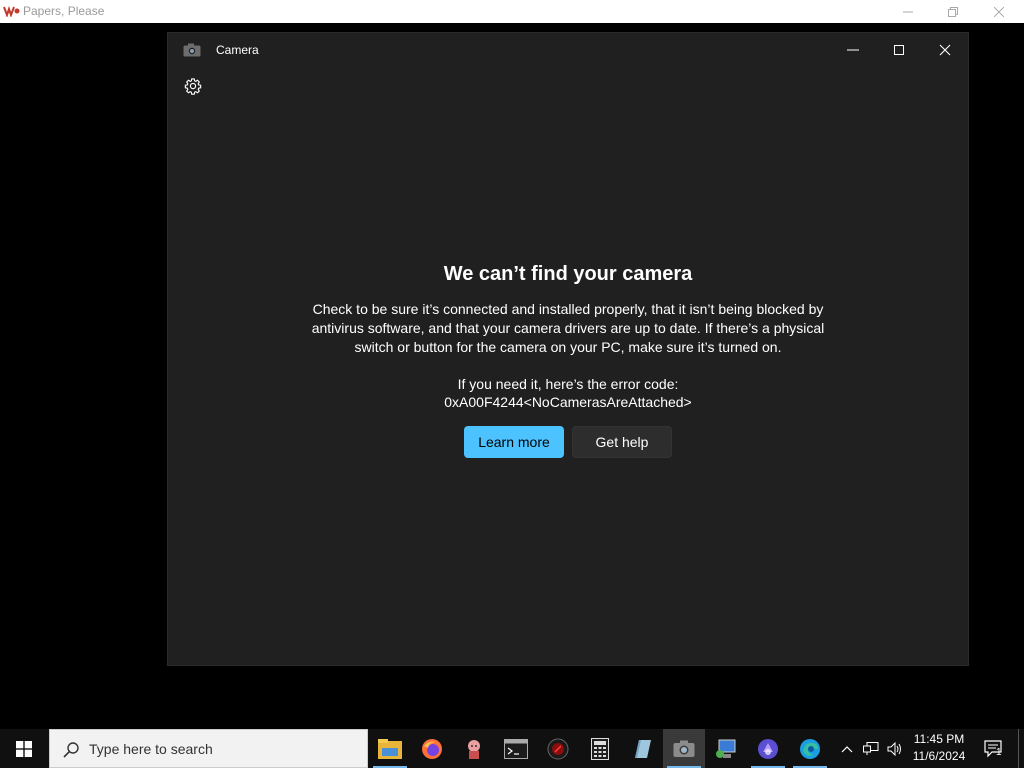  I want to click on maximize-icon, so click(899, 50).